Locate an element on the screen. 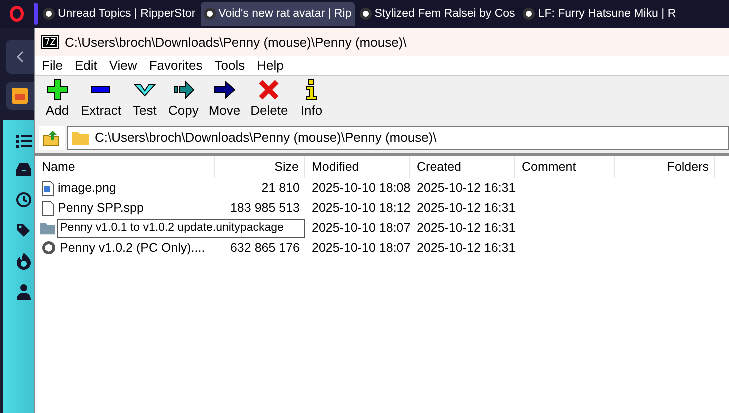 Image resolution: width=729 pixels, height=413 pixels. column-header: Modified is located at coordinates (357, 167).